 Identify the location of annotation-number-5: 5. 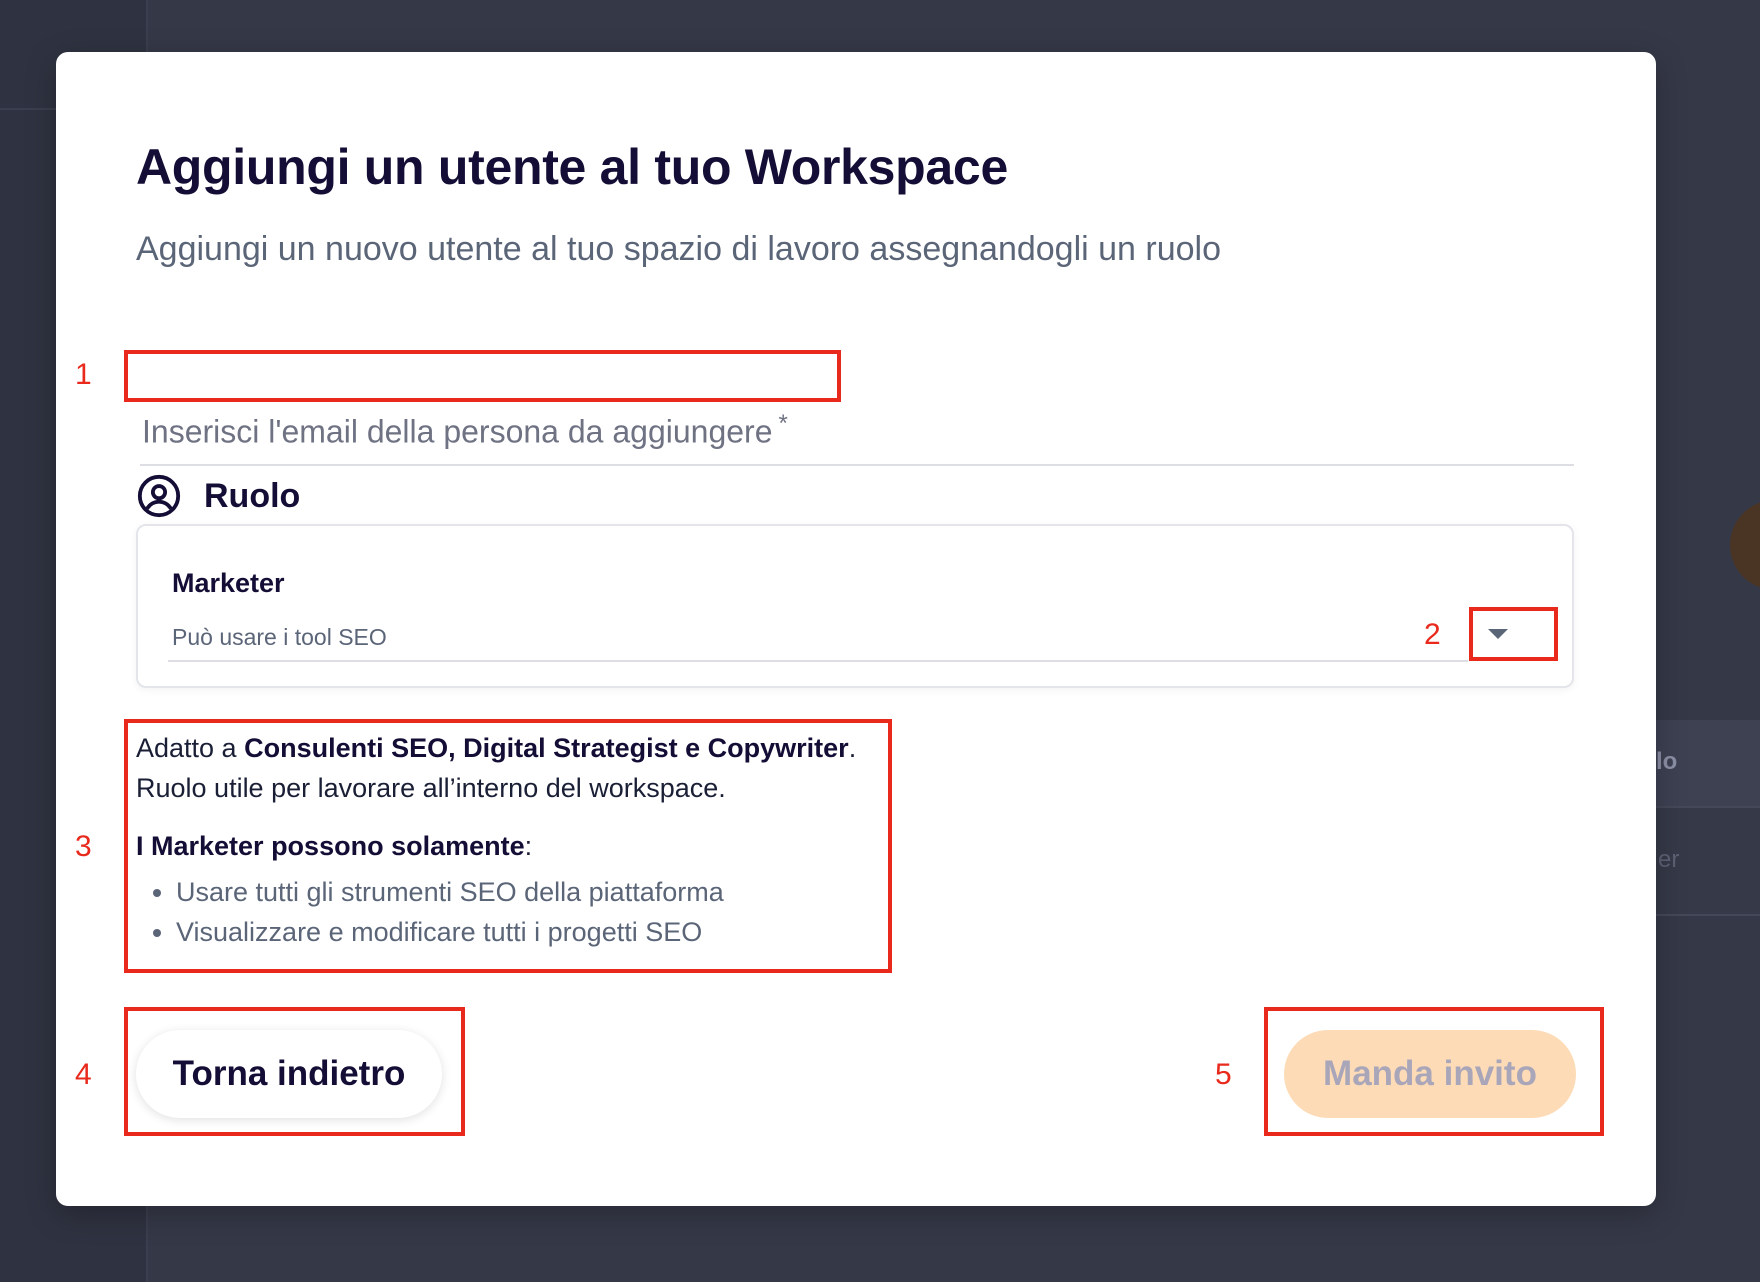
(1223, 1074).